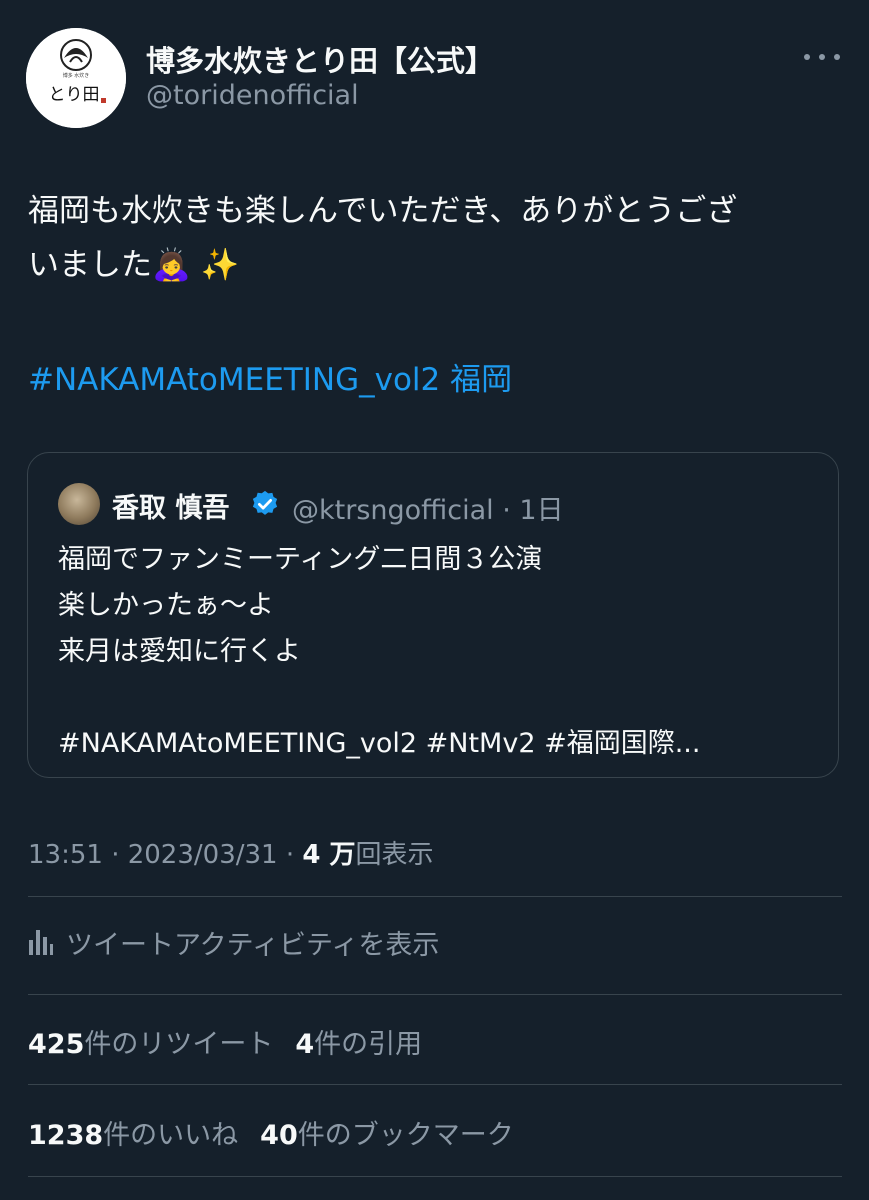  I want to click on tweet-hashtag-line: #NAKAMAtoMEETING_vol2 福岡, so click(270, 376).